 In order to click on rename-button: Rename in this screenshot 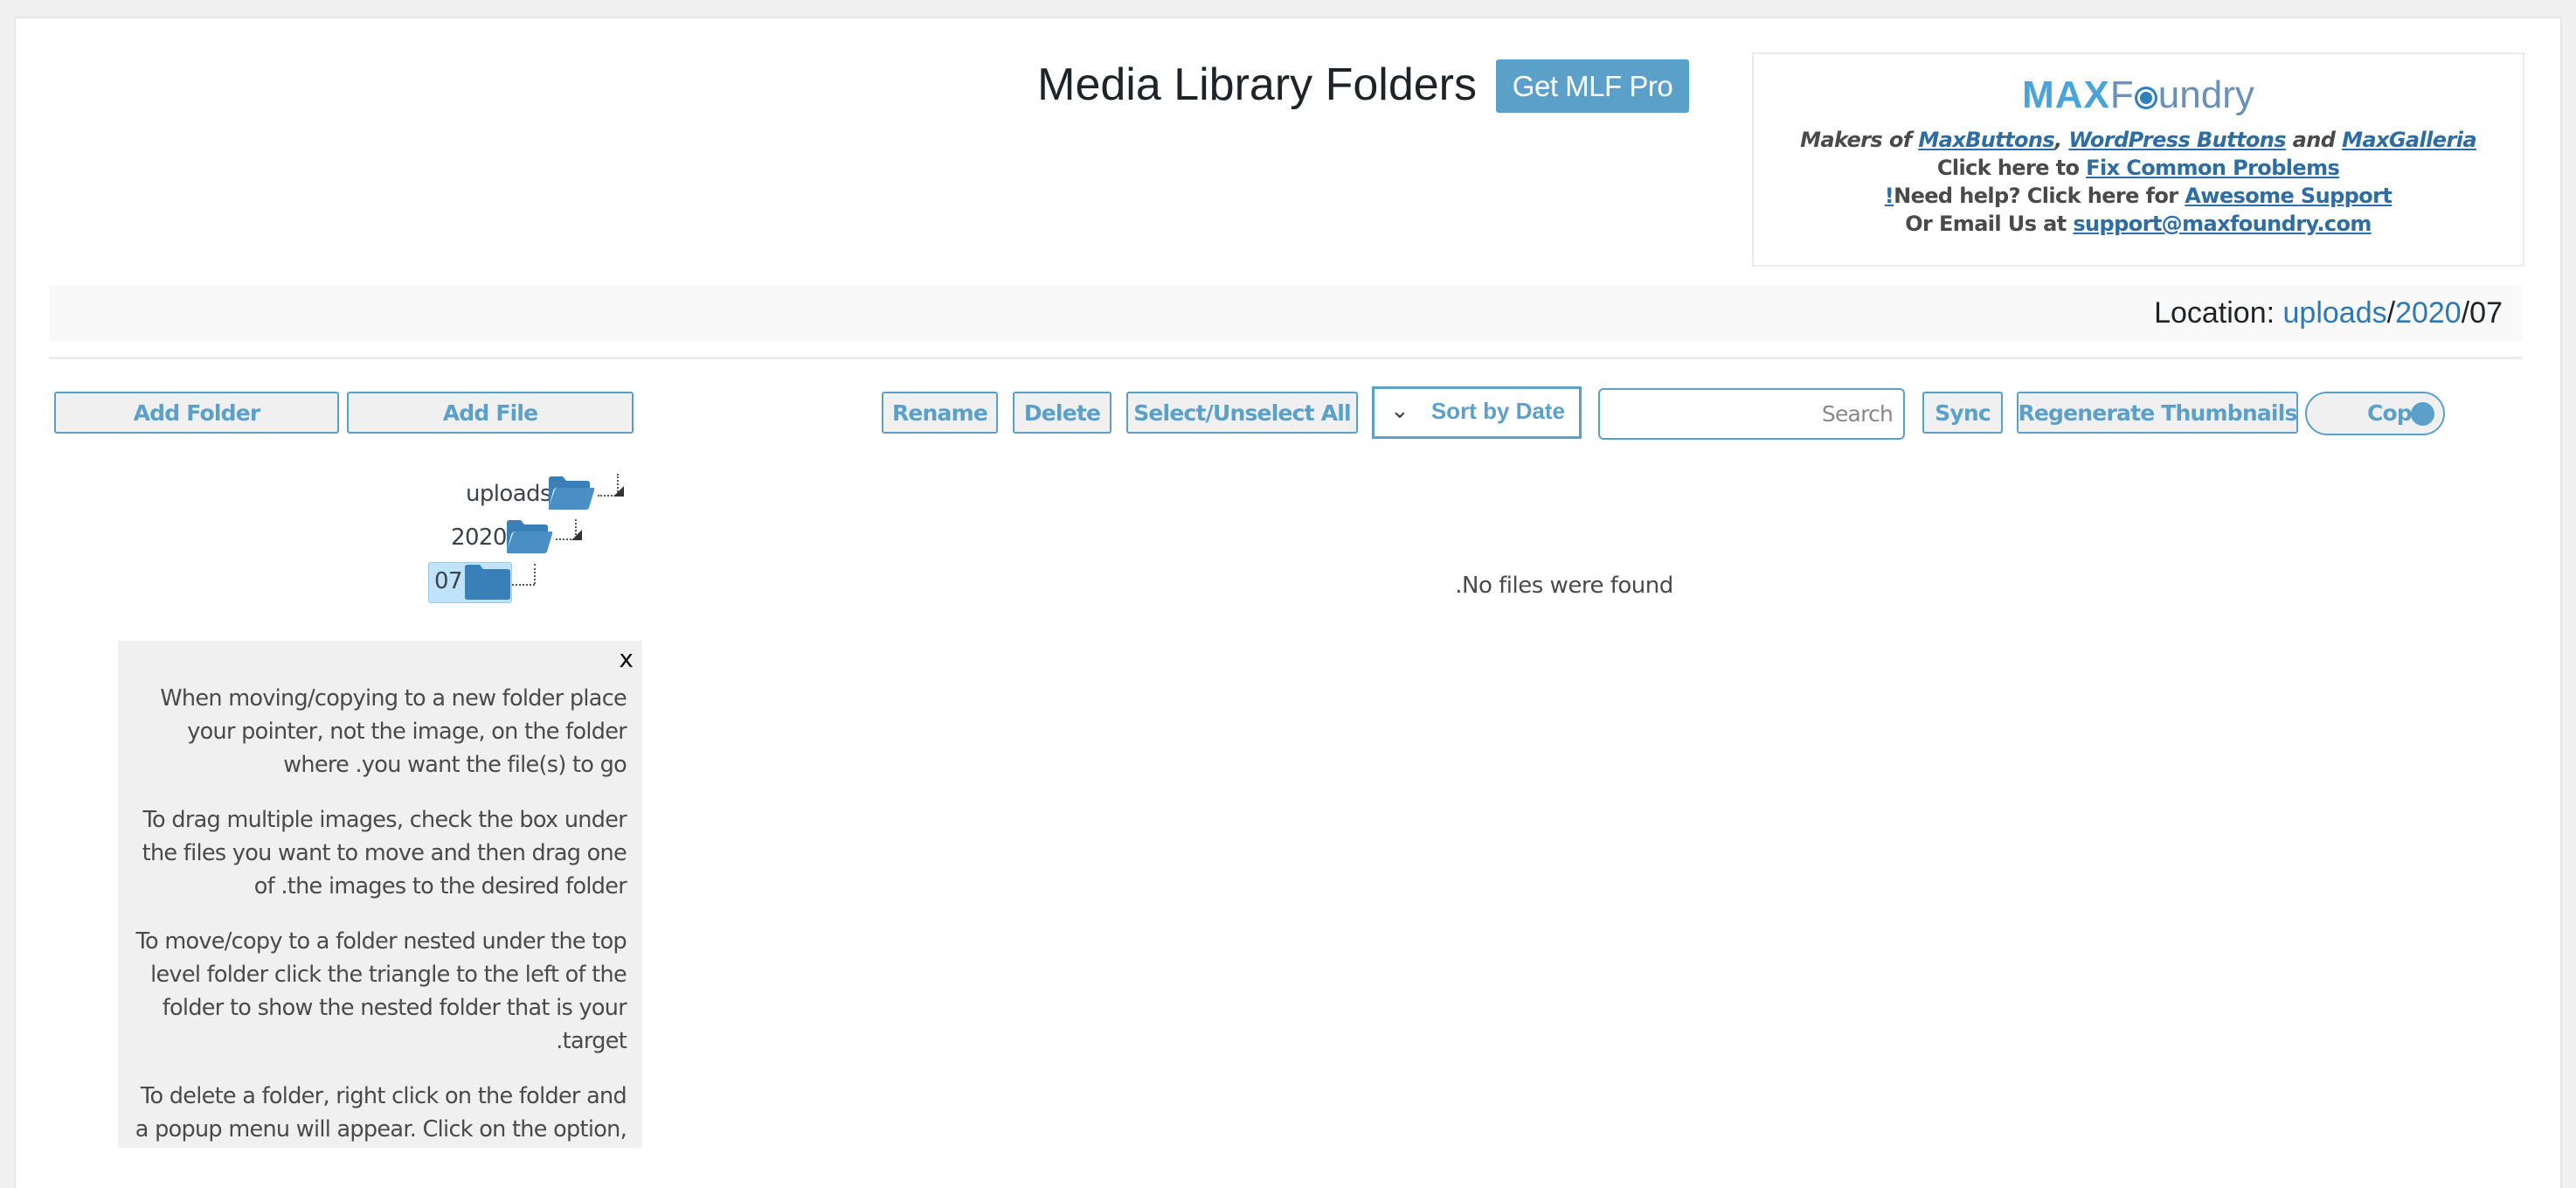, I will do `click(940, 413)`.